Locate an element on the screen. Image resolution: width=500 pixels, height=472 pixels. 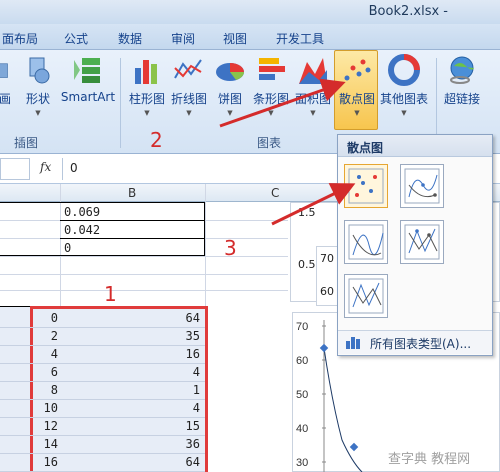
column-header-b: B is located at coordinates (132, 193).